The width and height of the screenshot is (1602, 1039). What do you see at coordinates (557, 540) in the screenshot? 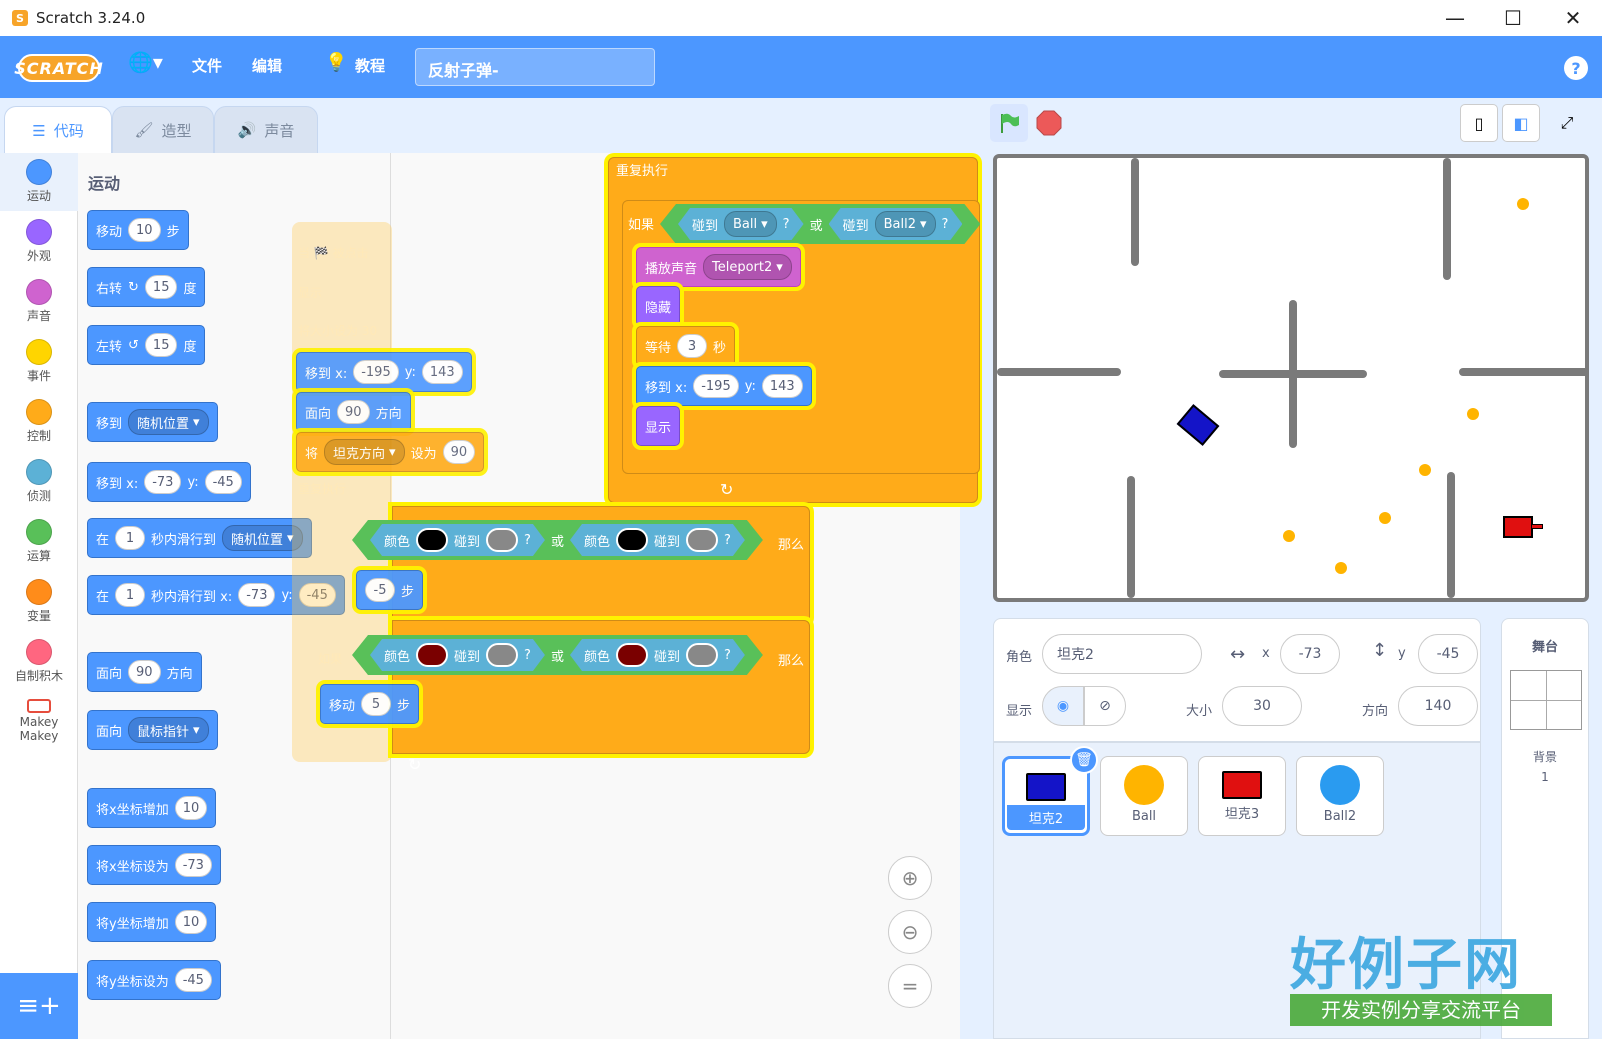
I see `color-touch-condition-1: 颜色 碰到? 或 颜色 碰到?` at bounding box center [557, 540].